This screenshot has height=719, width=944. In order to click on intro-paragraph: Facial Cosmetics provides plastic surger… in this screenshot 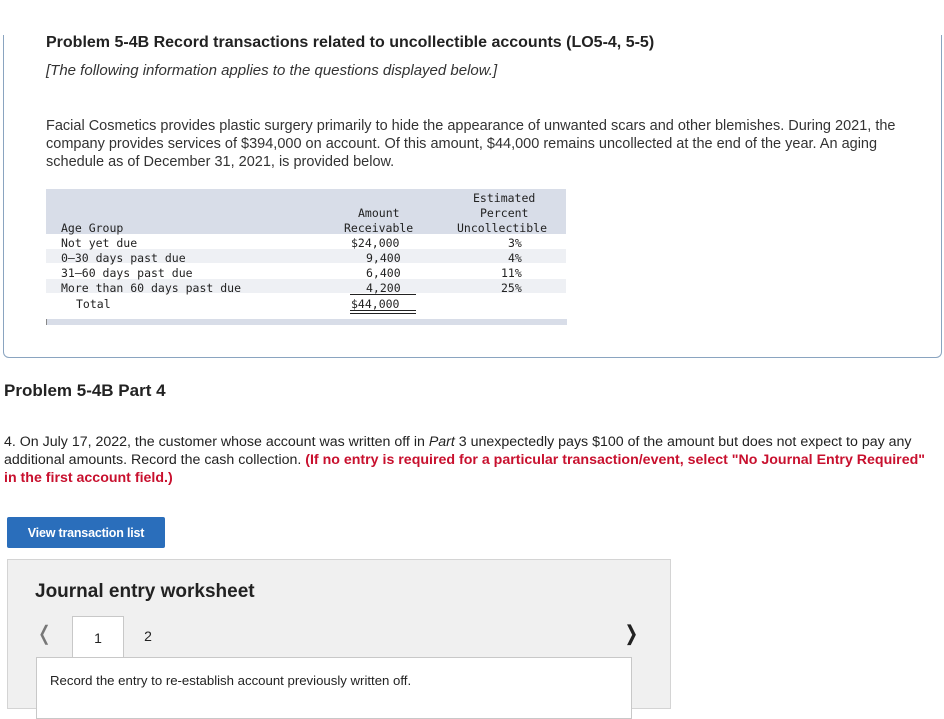, I will do `click(471, 144)`.